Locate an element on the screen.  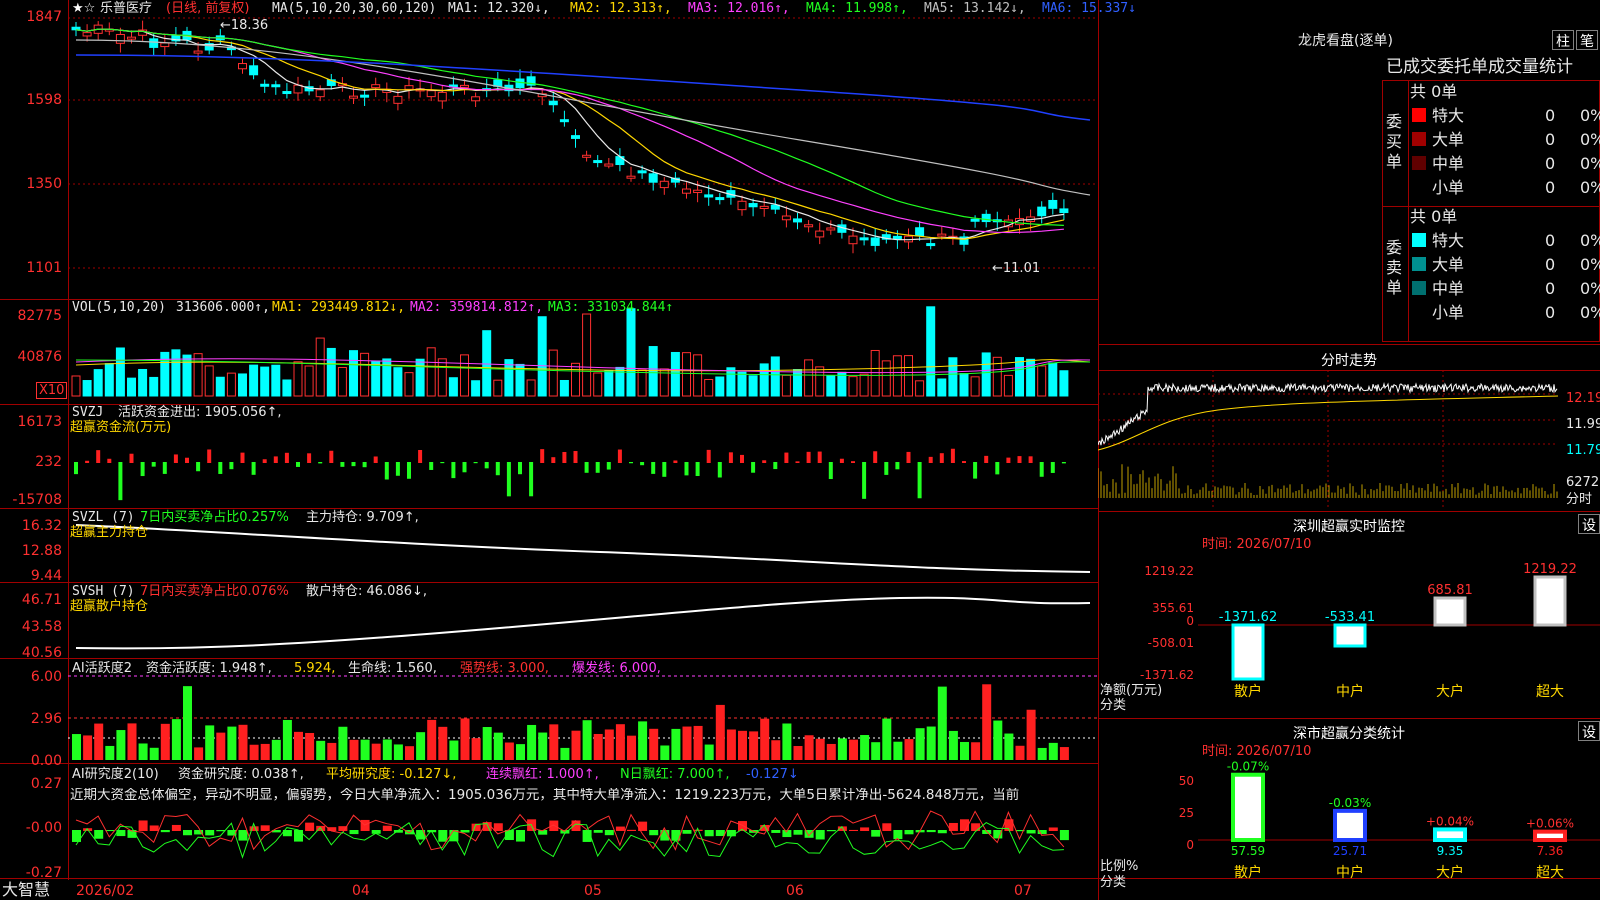
svzl-line is located at coordinates (583, 548).